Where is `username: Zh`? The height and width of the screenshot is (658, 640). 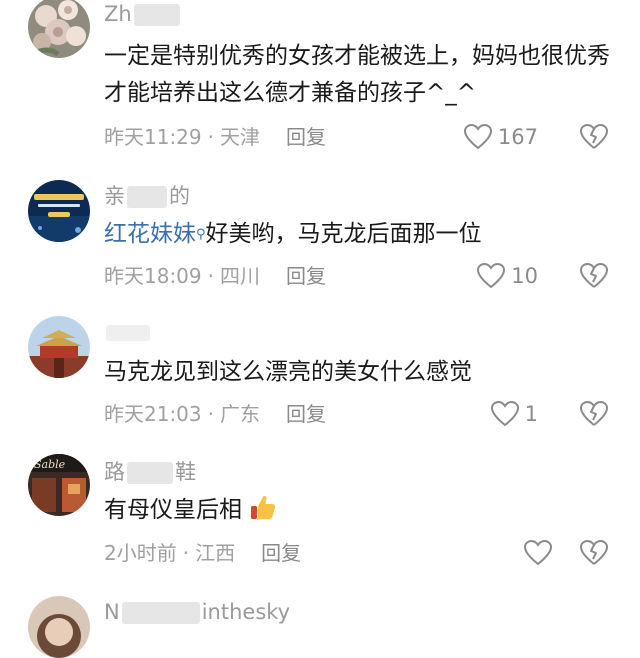
username: Zh is located at coordinates (143, 14).